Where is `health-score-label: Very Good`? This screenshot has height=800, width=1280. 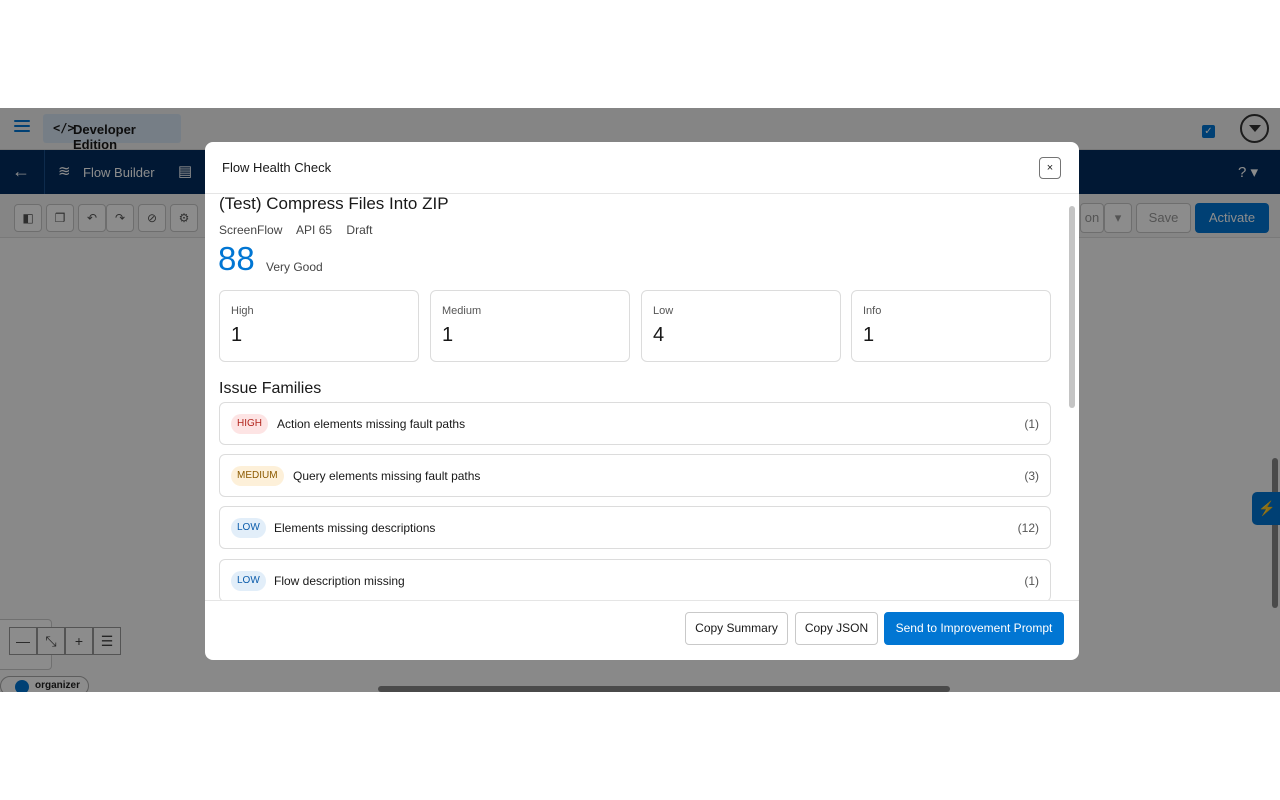
health-score-label: Very Good is located at coordinates (294, 267).